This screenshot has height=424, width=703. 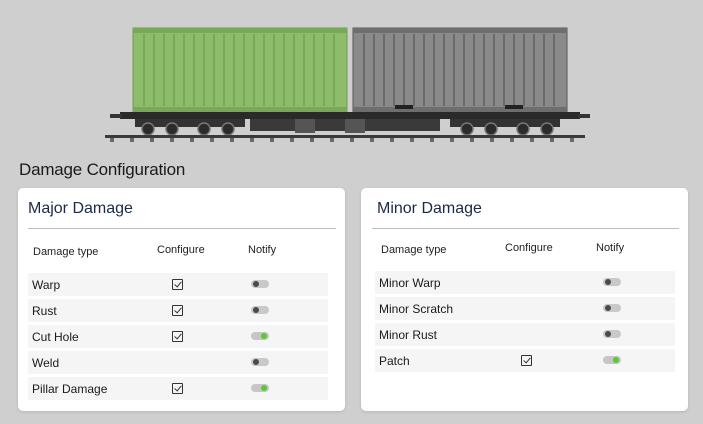 I want to click on damage-type-label: Cut Hole, so click(x=55, y=337).